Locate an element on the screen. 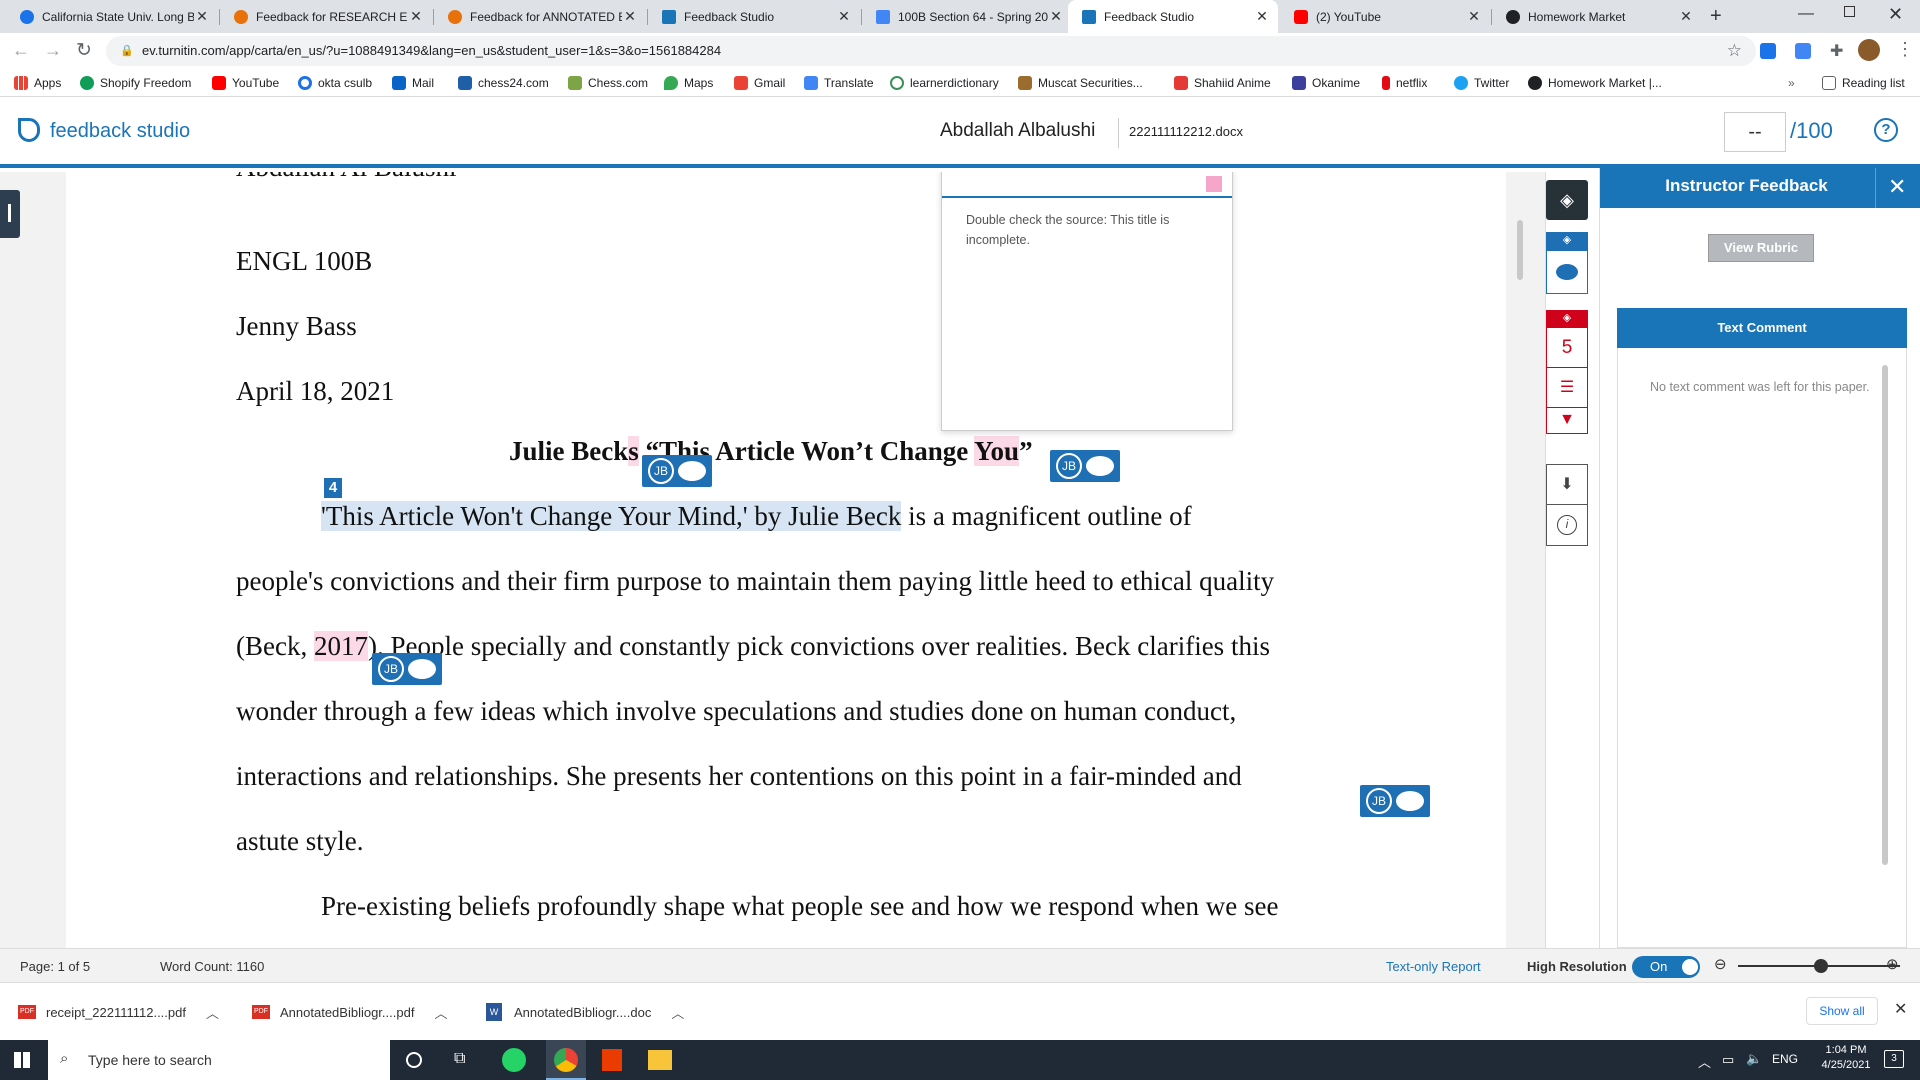  bookmark-okta: okta csulb is located at coordinates (335, 83).